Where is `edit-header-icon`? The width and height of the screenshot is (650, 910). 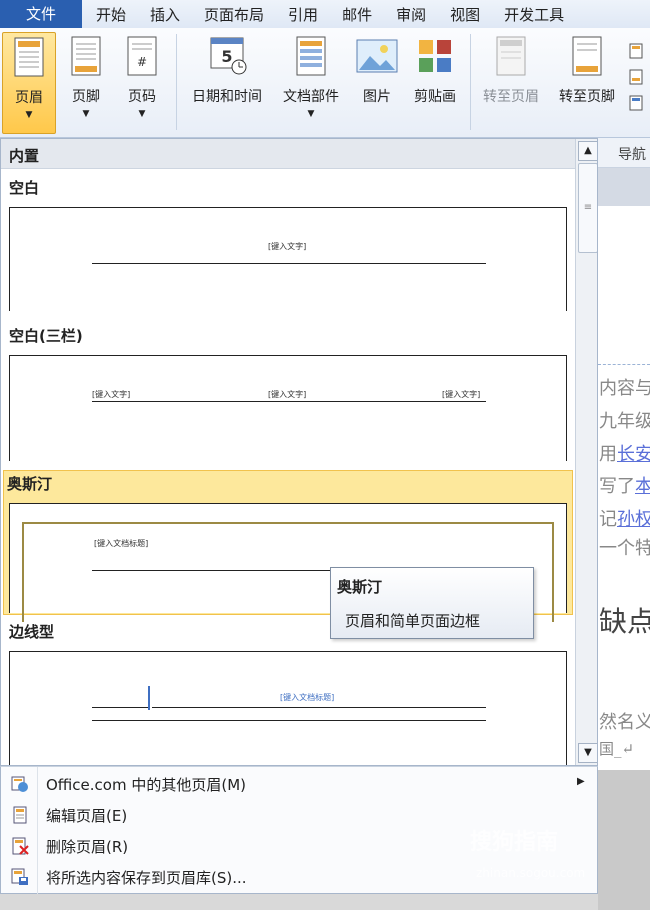 edit-header-icon is located at coordinates (20, 815).